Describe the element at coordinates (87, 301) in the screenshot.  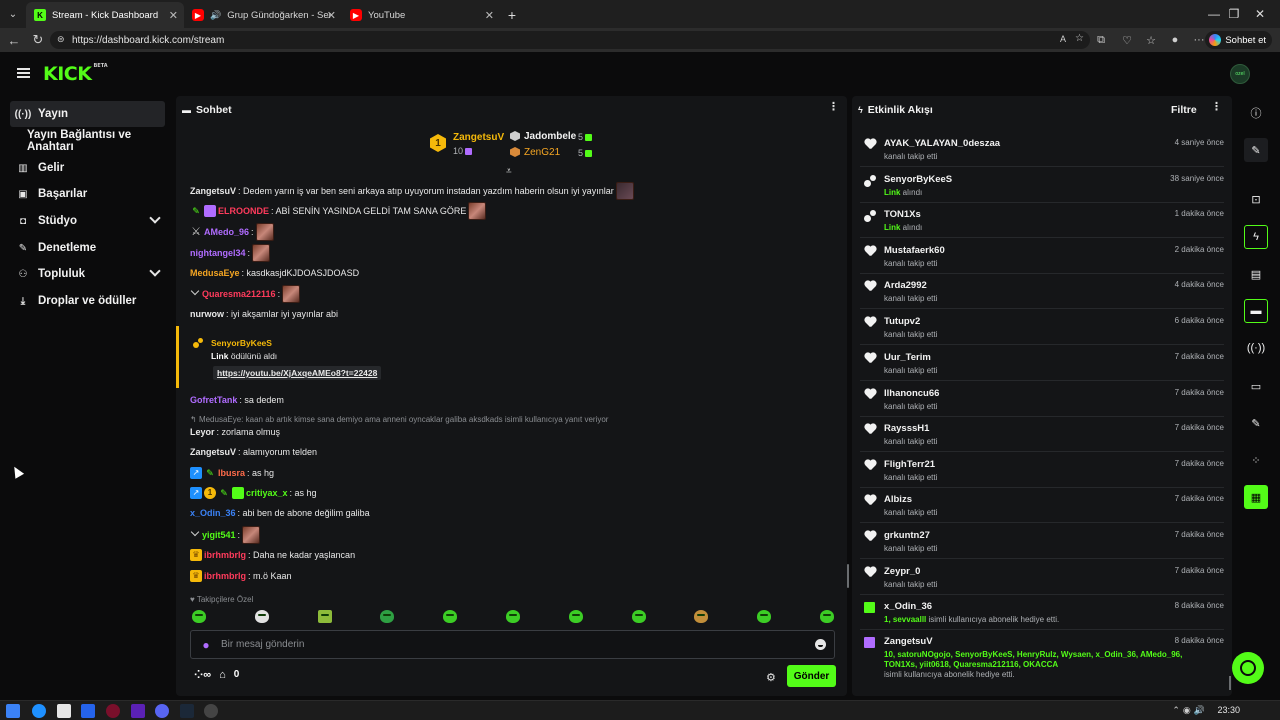
I see `sidebar-item-droplar: ⤓ Droplar ve ödüller` at that location.